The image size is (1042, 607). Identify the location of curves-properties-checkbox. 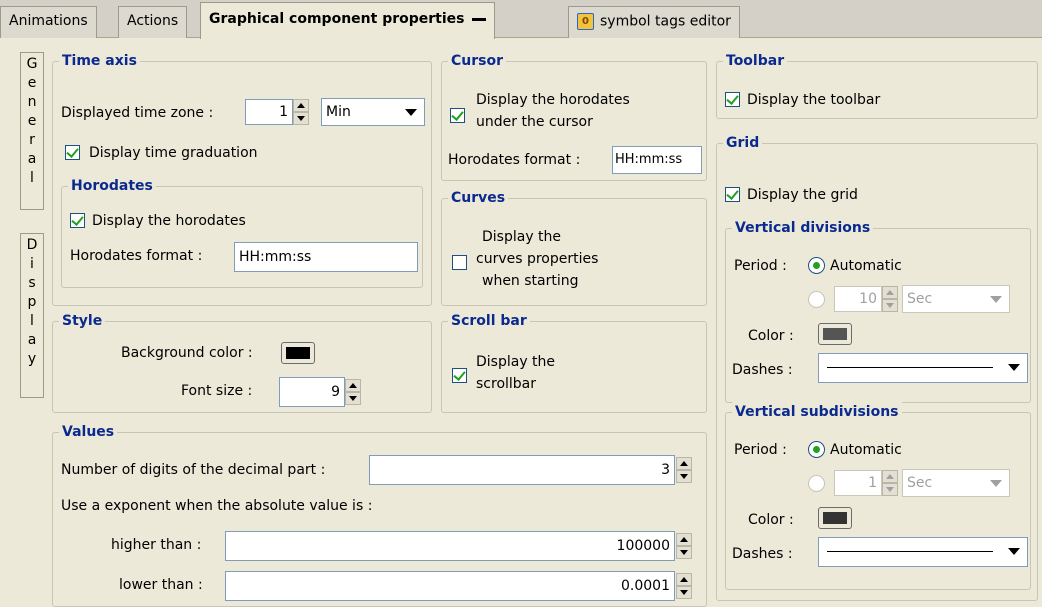
(459, 262).